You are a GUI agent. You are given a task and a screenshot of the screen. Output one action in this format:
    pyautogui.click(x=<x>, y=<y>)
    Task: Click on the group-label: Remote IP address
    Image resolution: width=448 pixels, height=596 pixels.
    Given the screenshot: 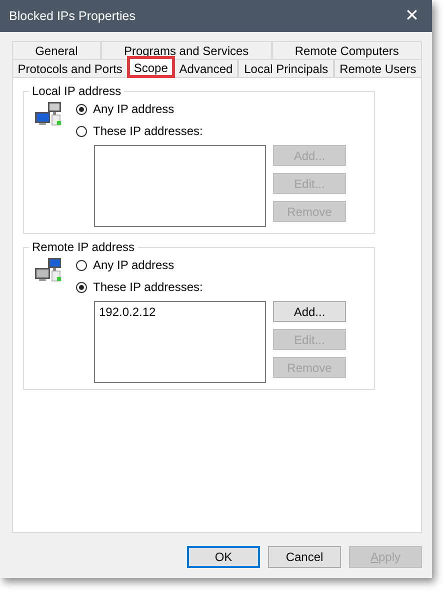 What is the action you would take?
    pyautogui.click(x=83, y=247)
    